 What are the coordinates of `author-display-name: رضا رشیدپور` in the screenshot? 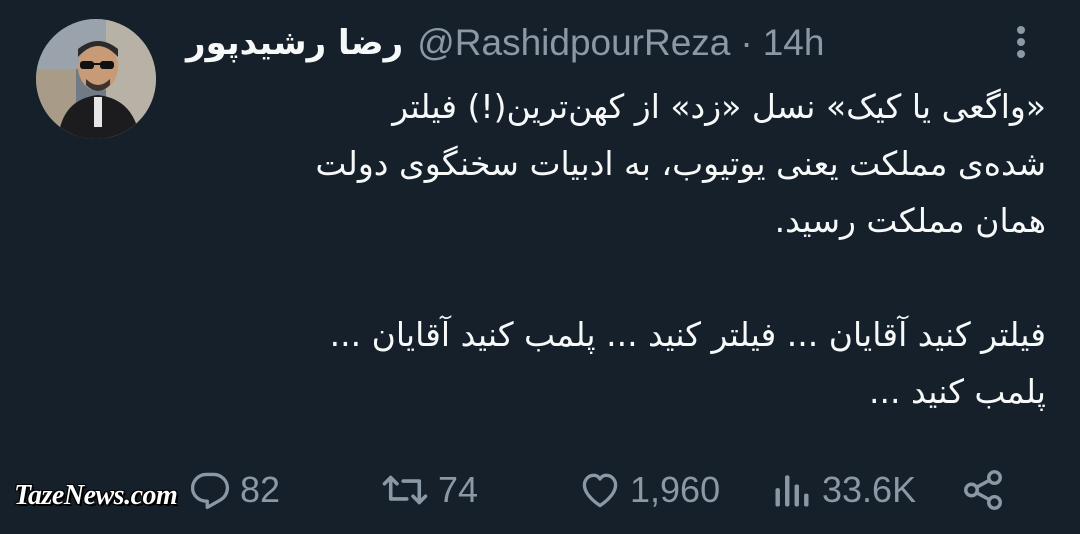 It's located at (294, 43).